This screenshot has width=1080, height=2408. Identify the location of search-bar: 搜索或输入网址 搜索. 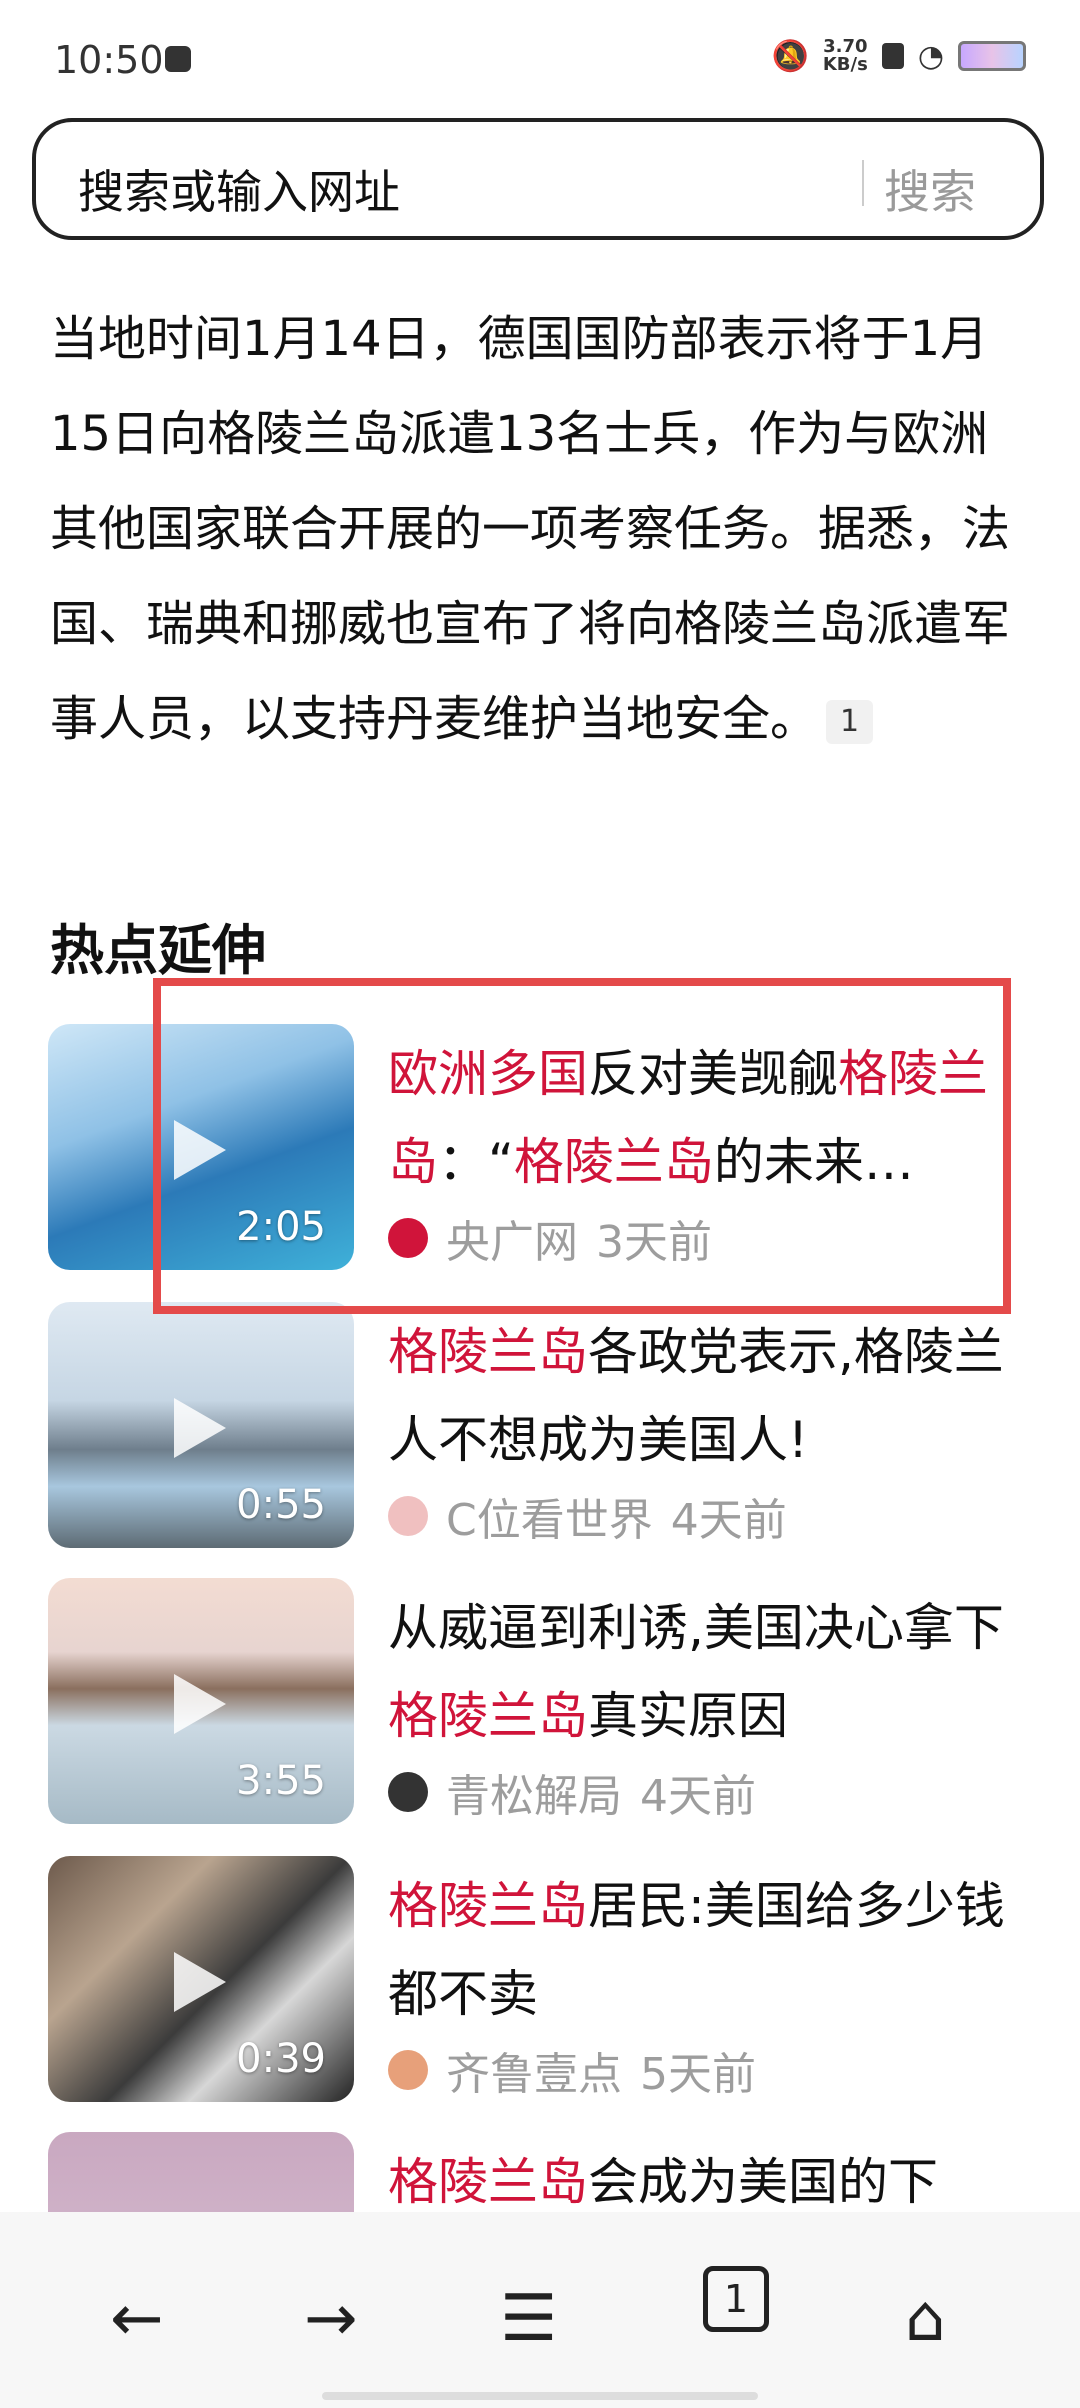
(538, 179).